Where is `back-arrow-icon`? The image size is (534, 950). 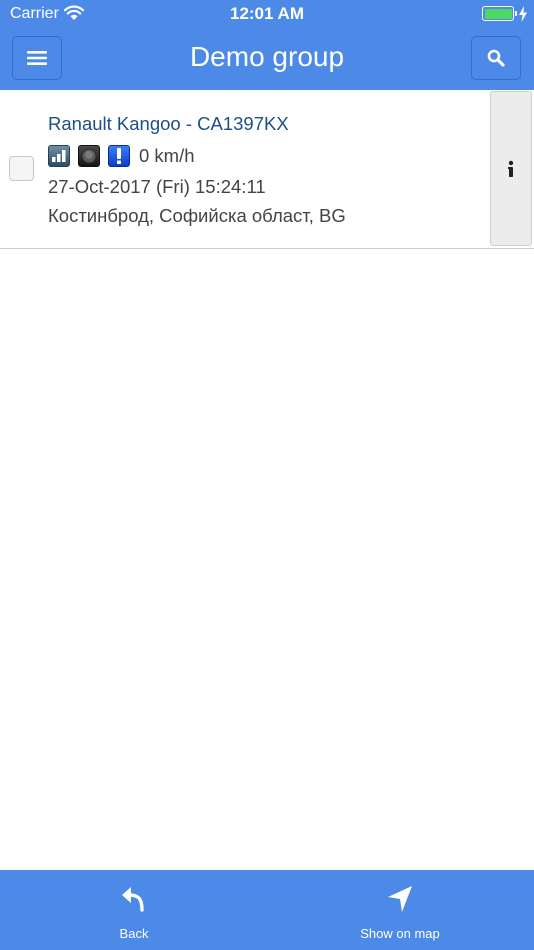
back-arrow-icon is located at coordinates (133, 899).